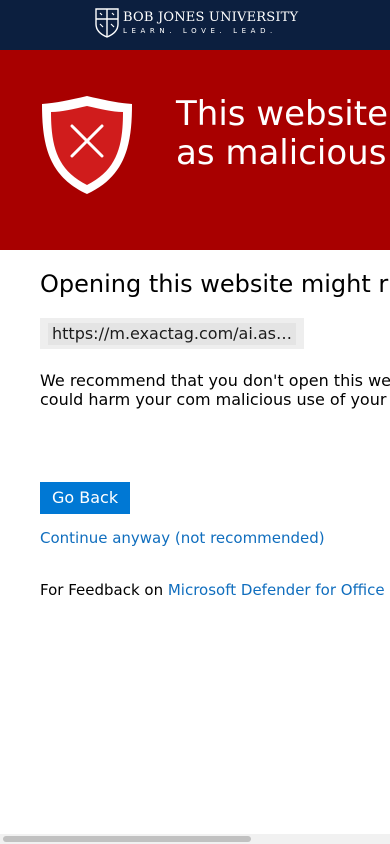 Image resolution: width=390 pixels, height=844 pixels. What do you see at coordinates (107, 23) in the screenshot?
I see `university-crest-icon` at bounding box center [107, 23].